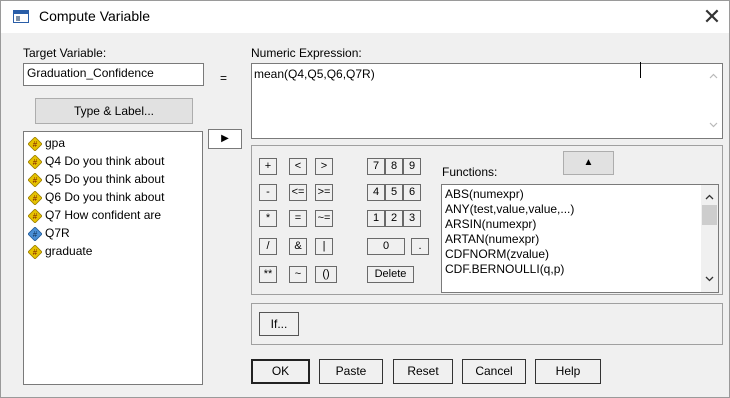  What do you see at coordinates (298, 218) in the screenshot?
I see `key-equals: =` at bounding box center [298, 218].